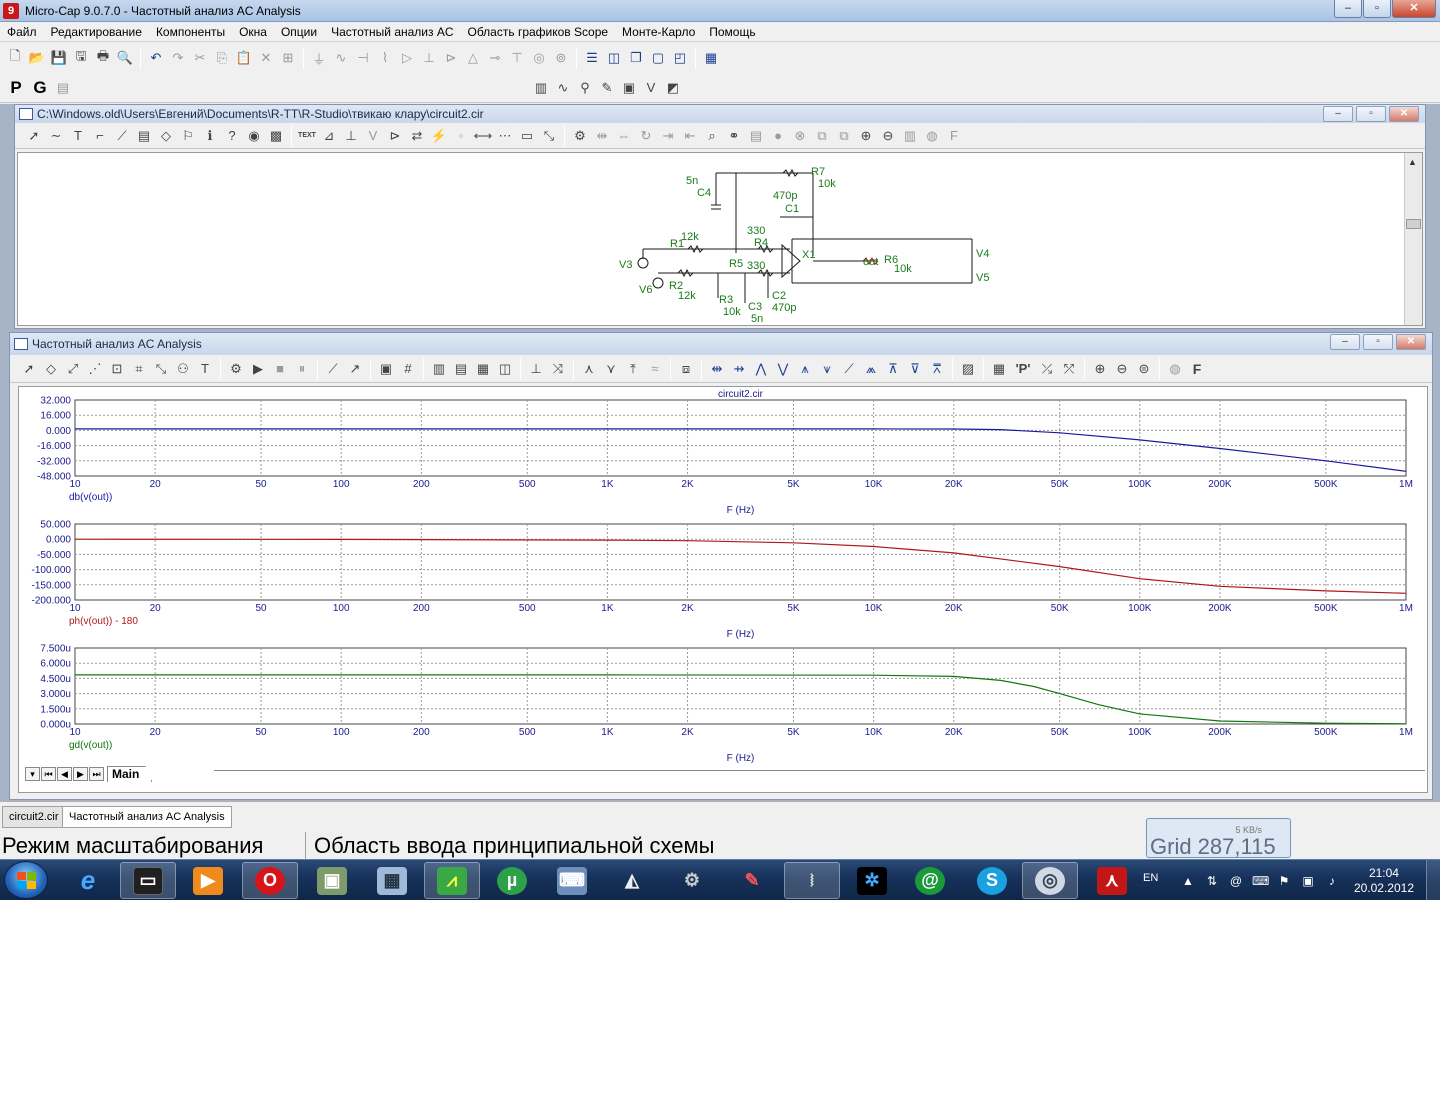 The width and height of the screenshot is (1440, 1111). Describe the element at coordinates (1284, 881) in the screenshot. I see `flag-tray-icon: ⚑` at that location.